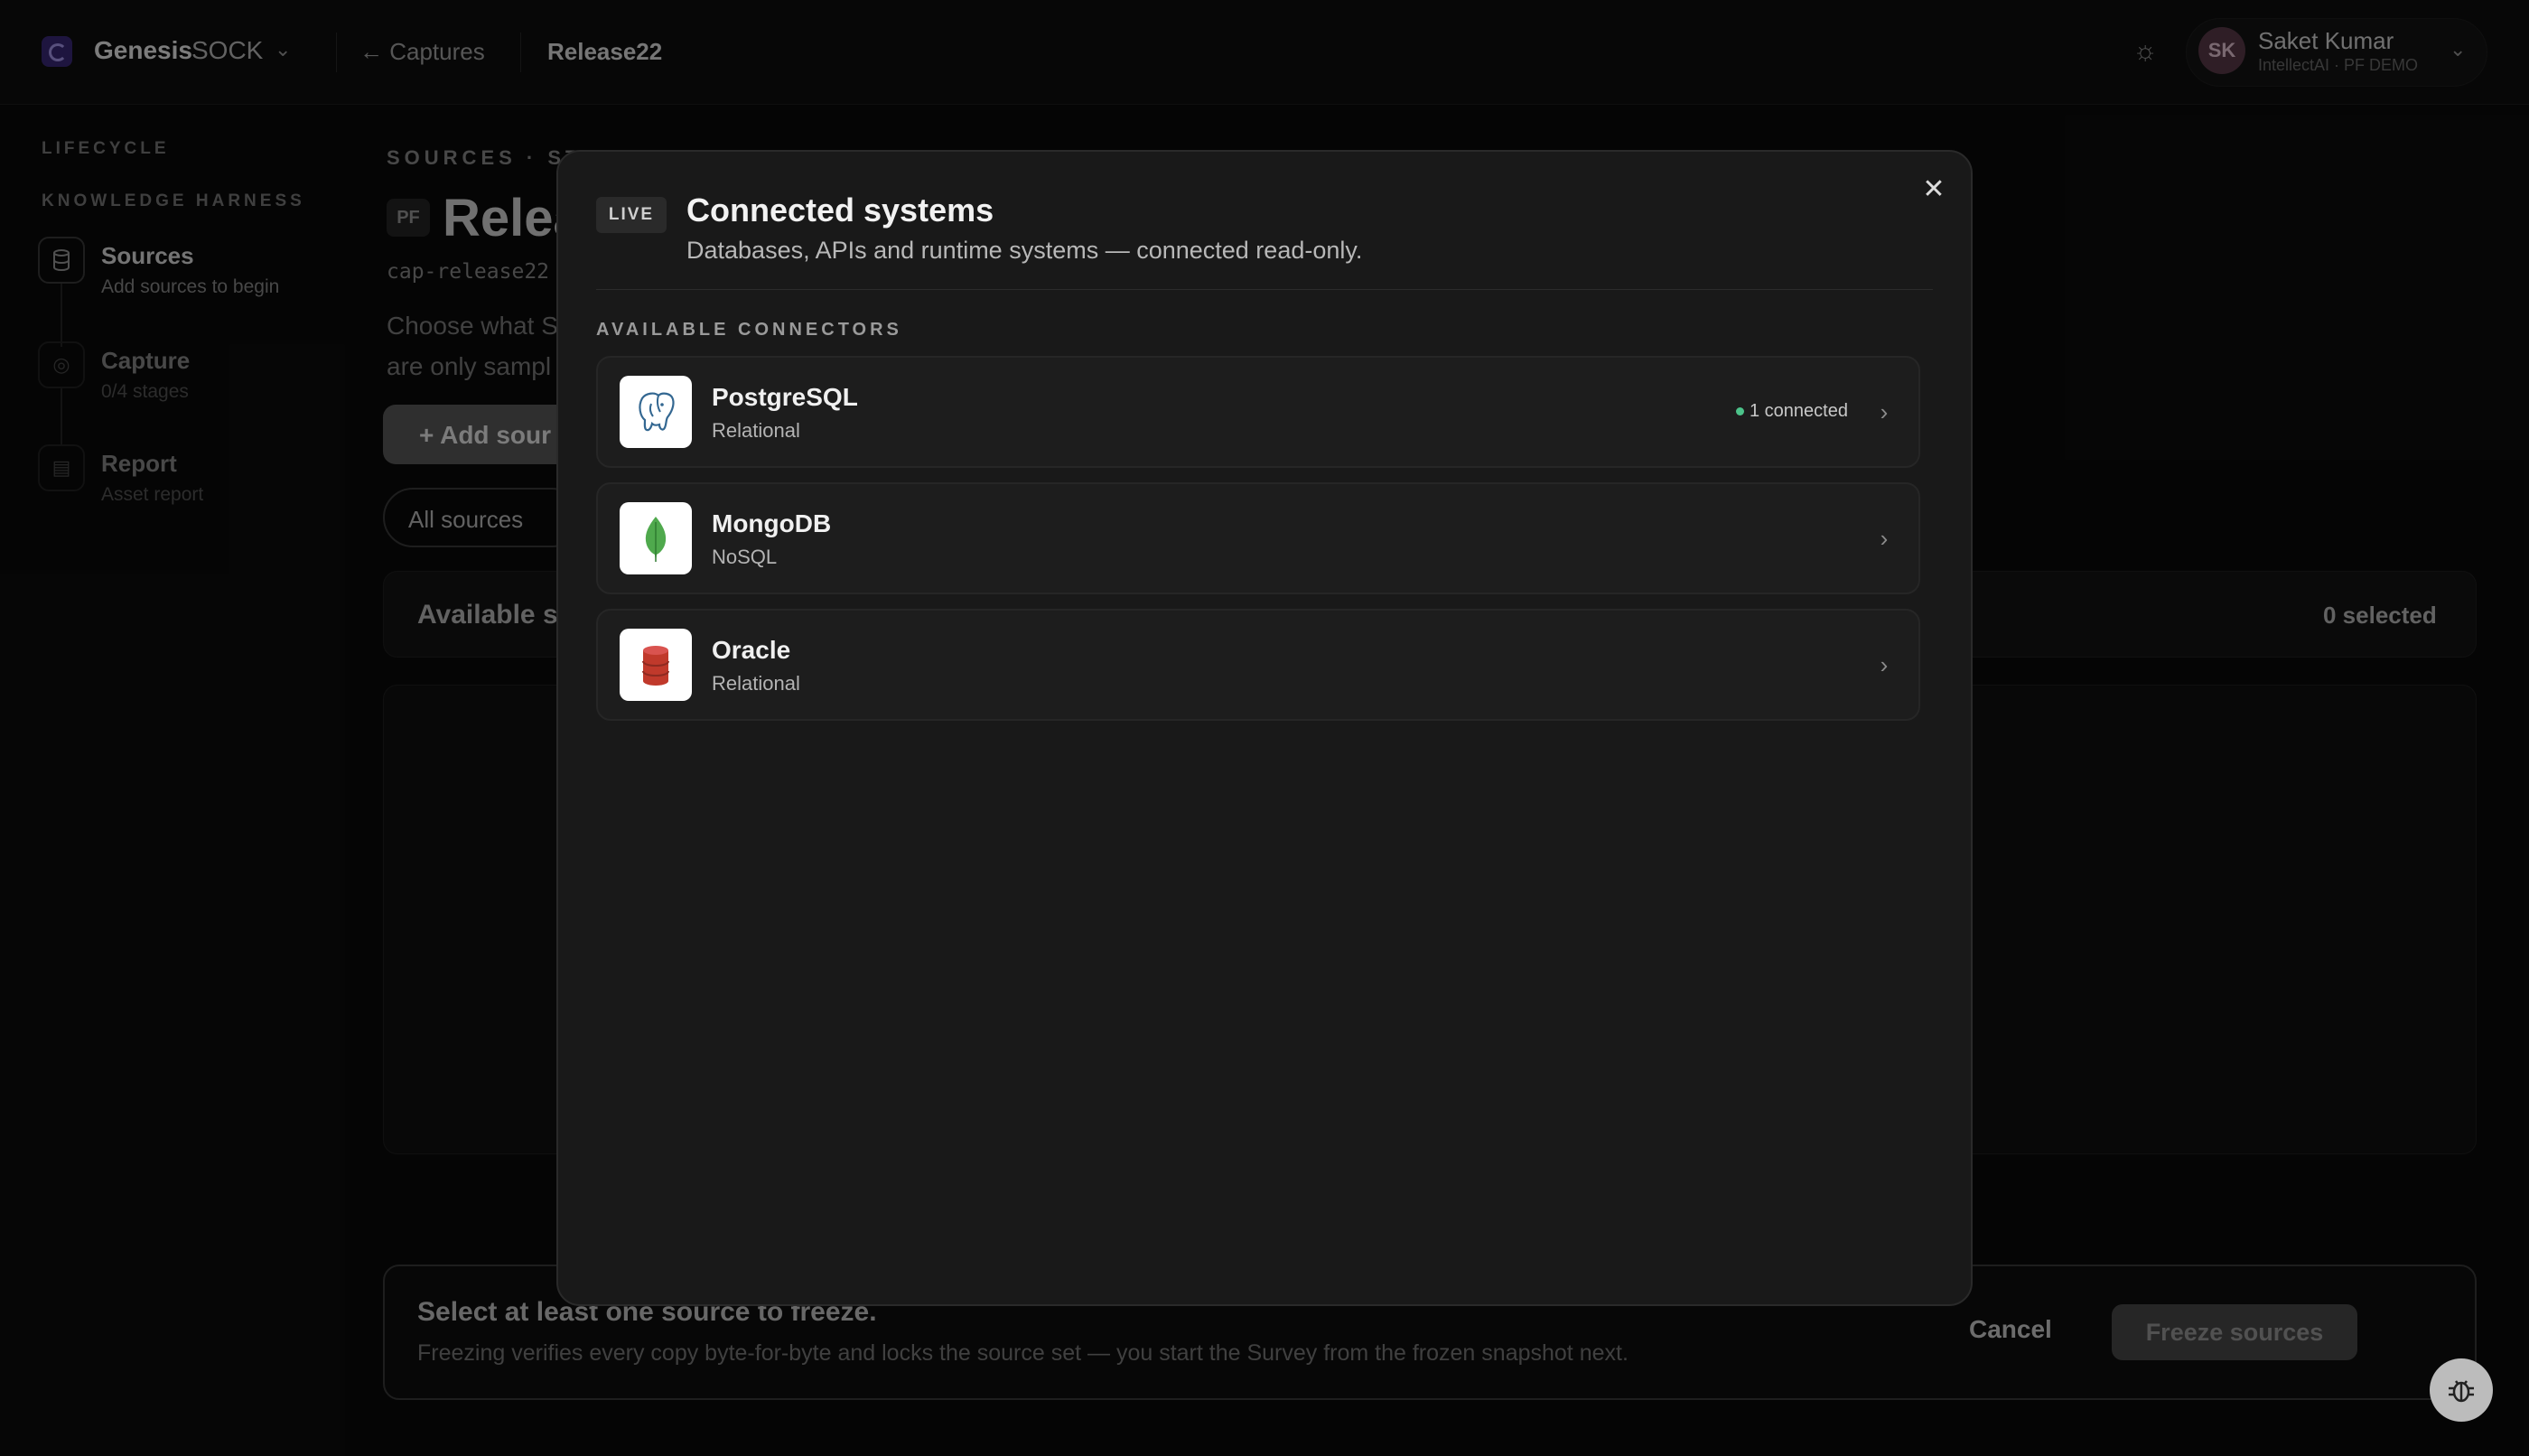 The width and height of the screenshot is (2529, 1456). I want to click on connector-name: PostgreSQL, so click(785, 397).